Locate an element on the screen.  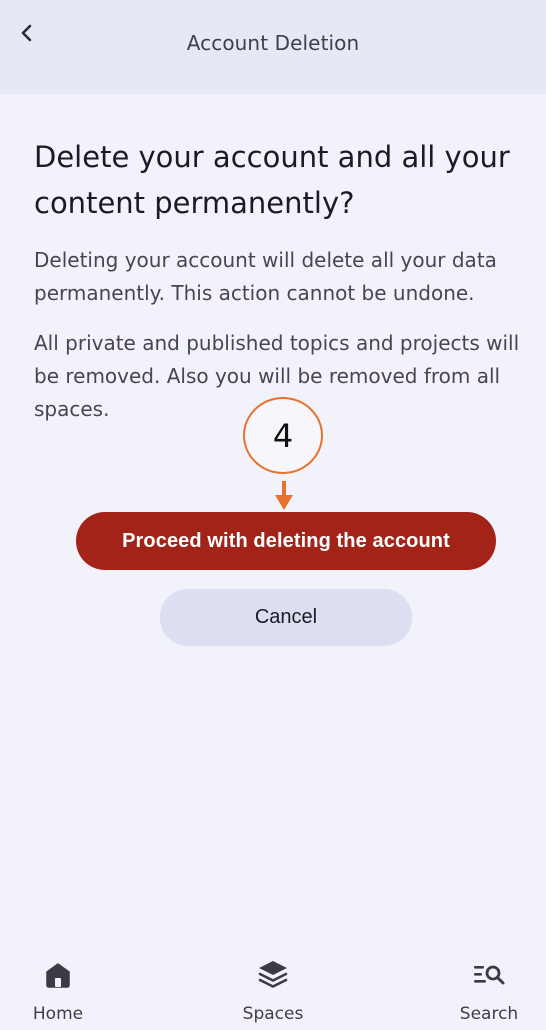
nav-item-spaces: Spaces is located at coordinates (273, 993).